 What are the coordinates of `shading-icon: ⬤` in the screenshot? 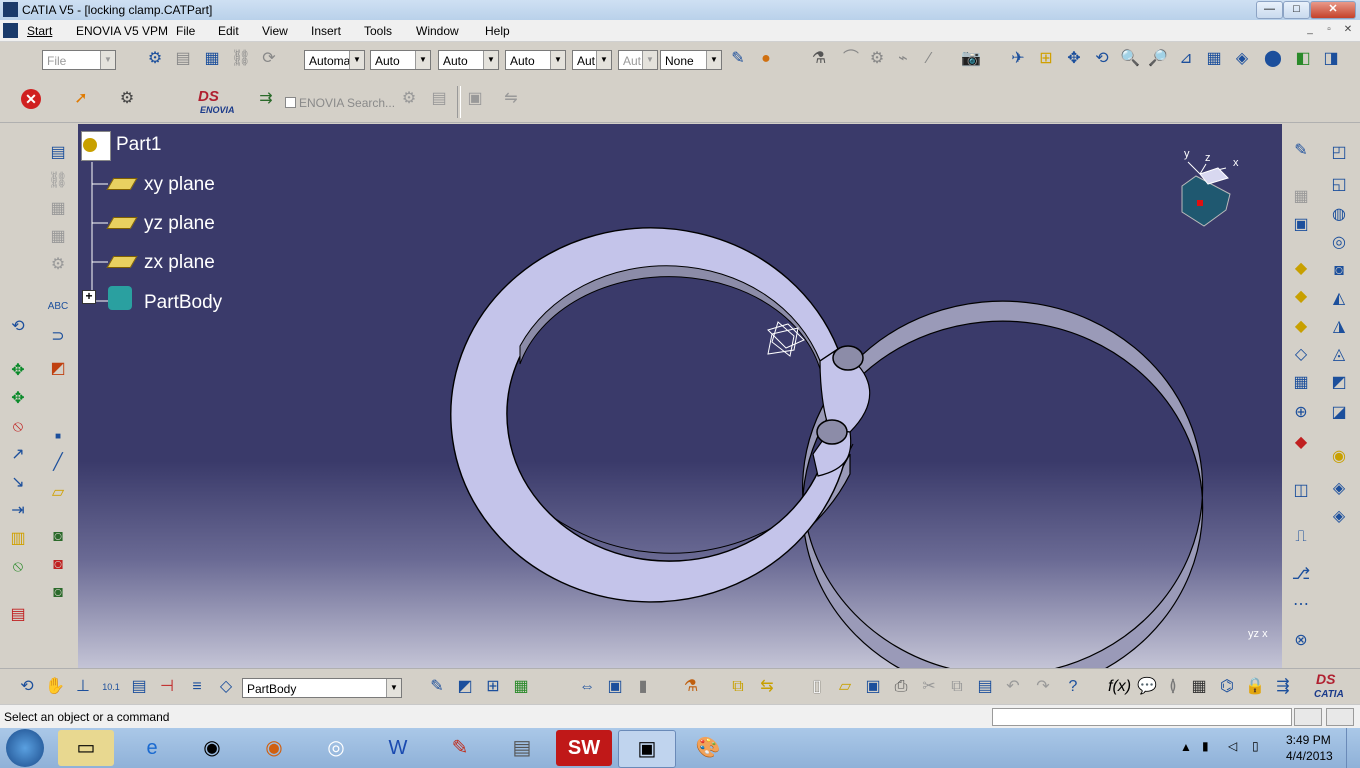 It's located at (1273, 59).